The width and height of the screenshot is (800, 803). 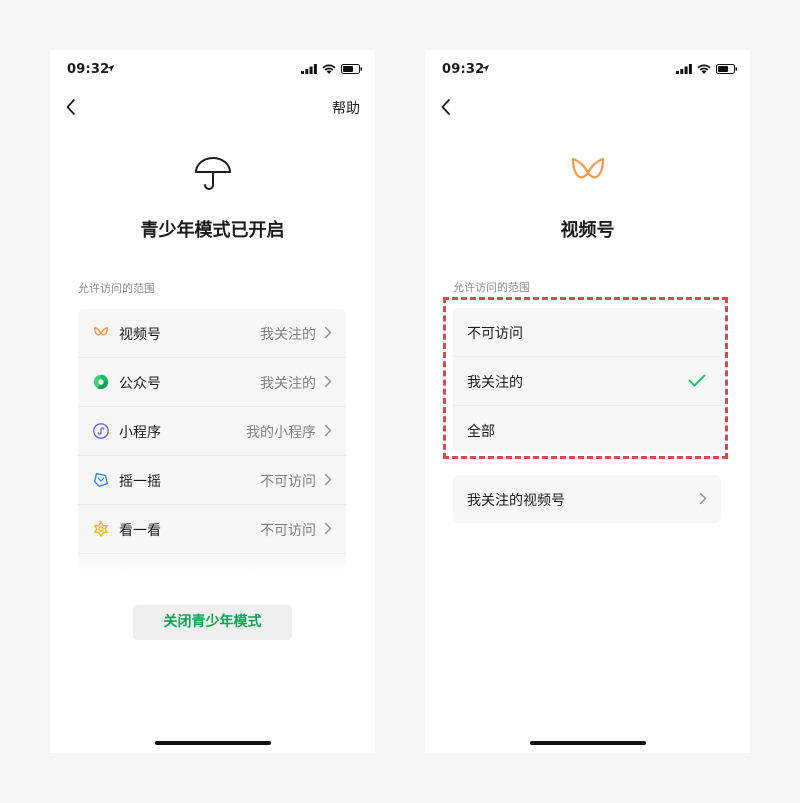 What do you see at coordinates (101, 480) in the screenshot?
I see `shake-icon` at bounding box center [101, 480].